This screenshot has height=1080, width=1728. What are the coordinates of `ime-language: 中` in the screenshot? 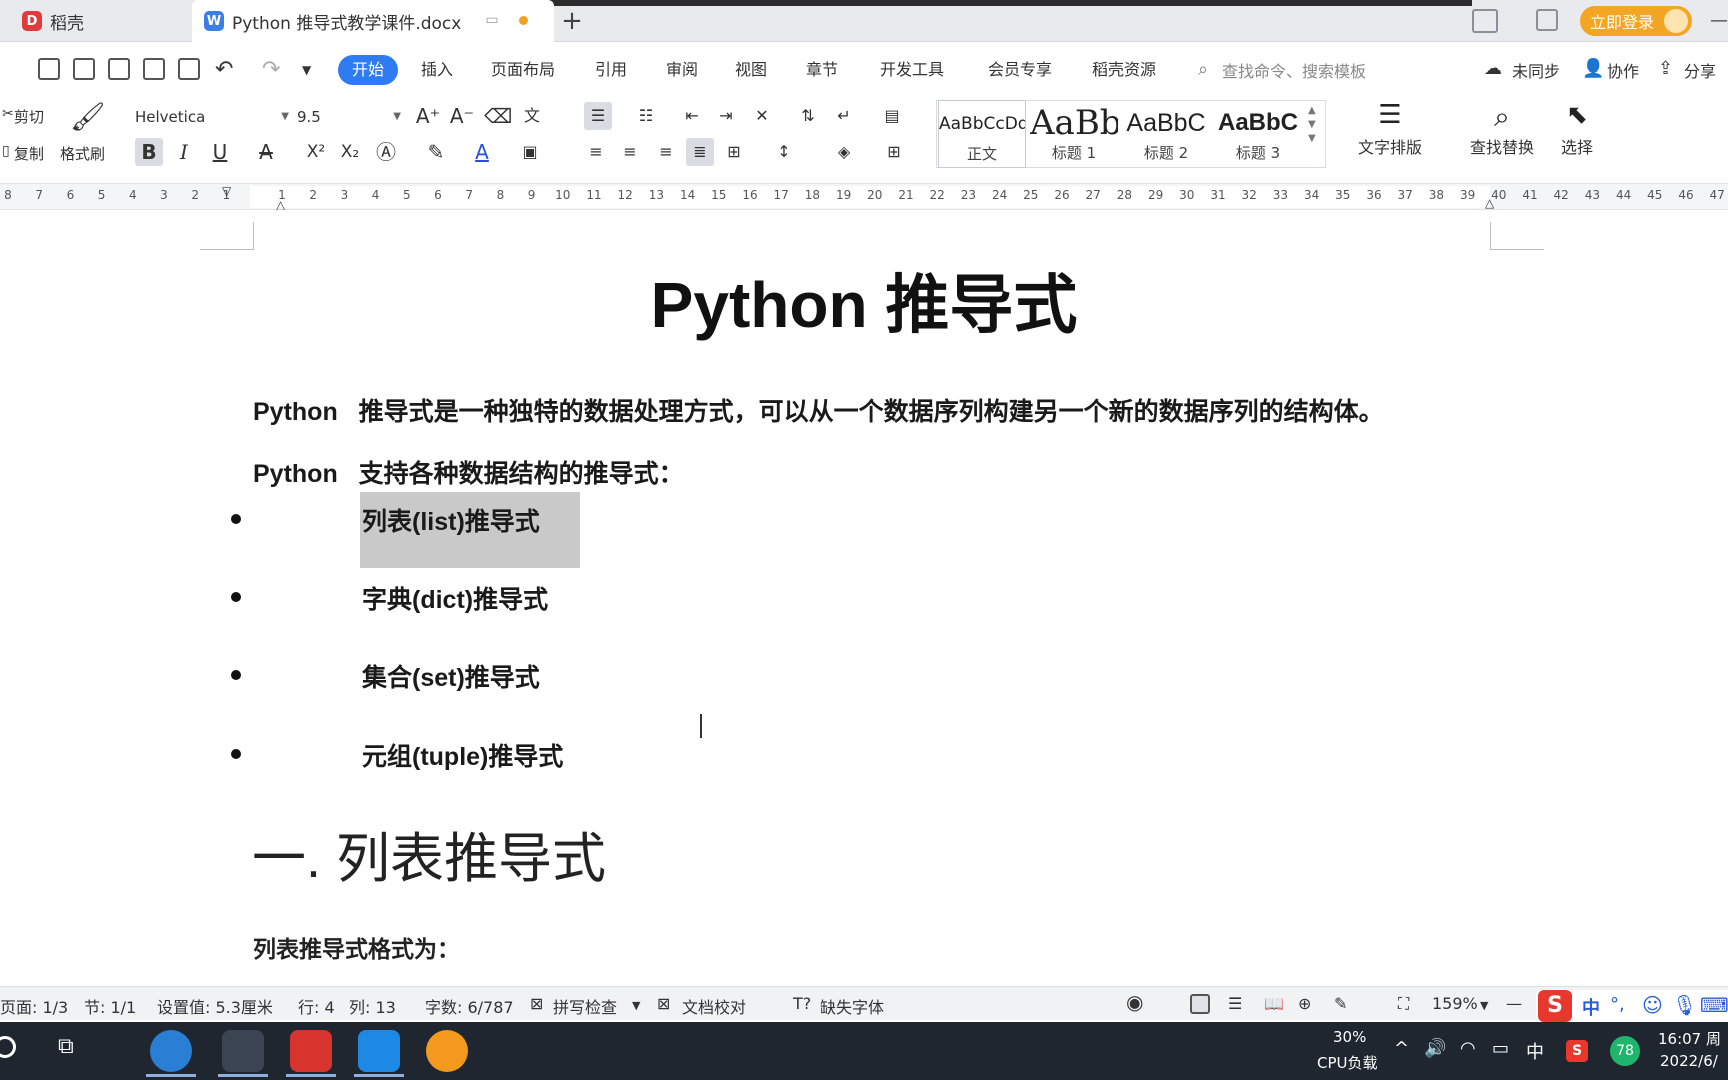 It's located at (1591, 1007).